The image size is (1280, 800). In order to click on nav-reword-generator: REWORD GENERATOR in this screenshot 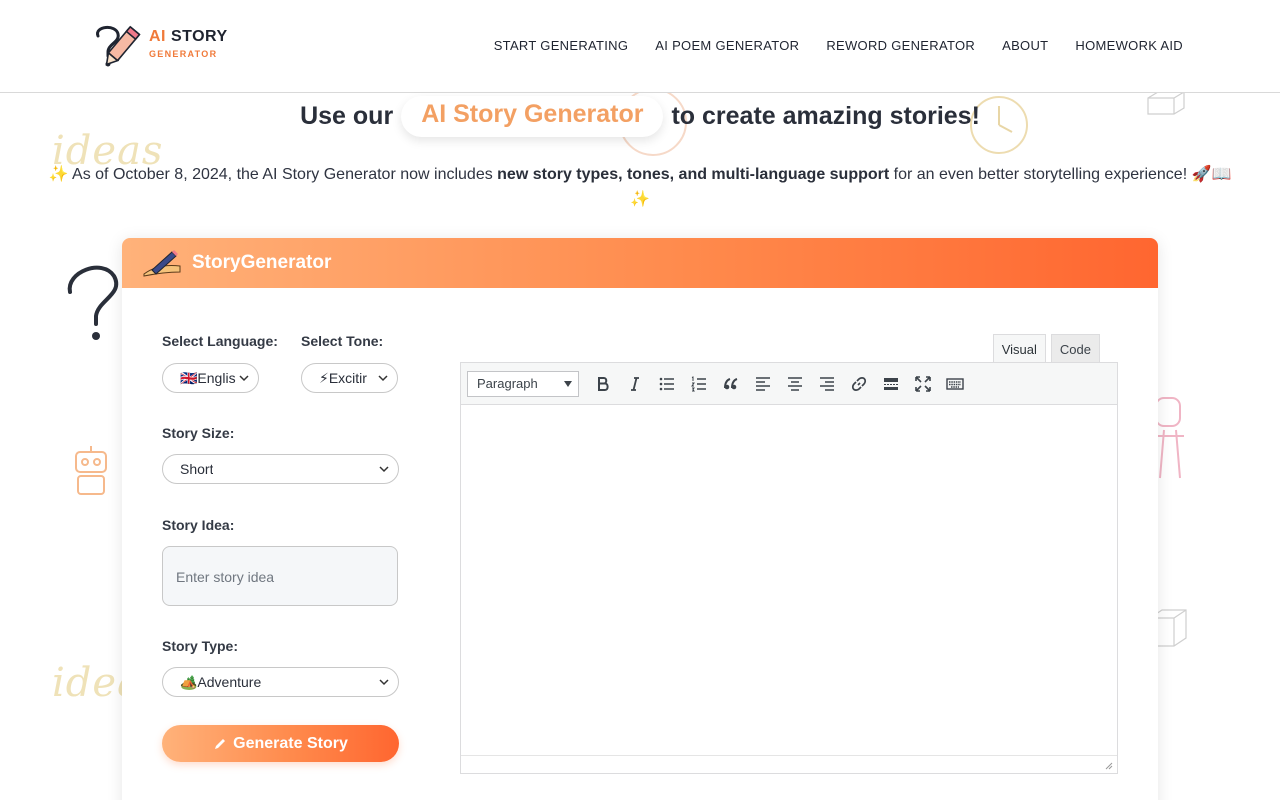, I will do `click(900, 45)`.